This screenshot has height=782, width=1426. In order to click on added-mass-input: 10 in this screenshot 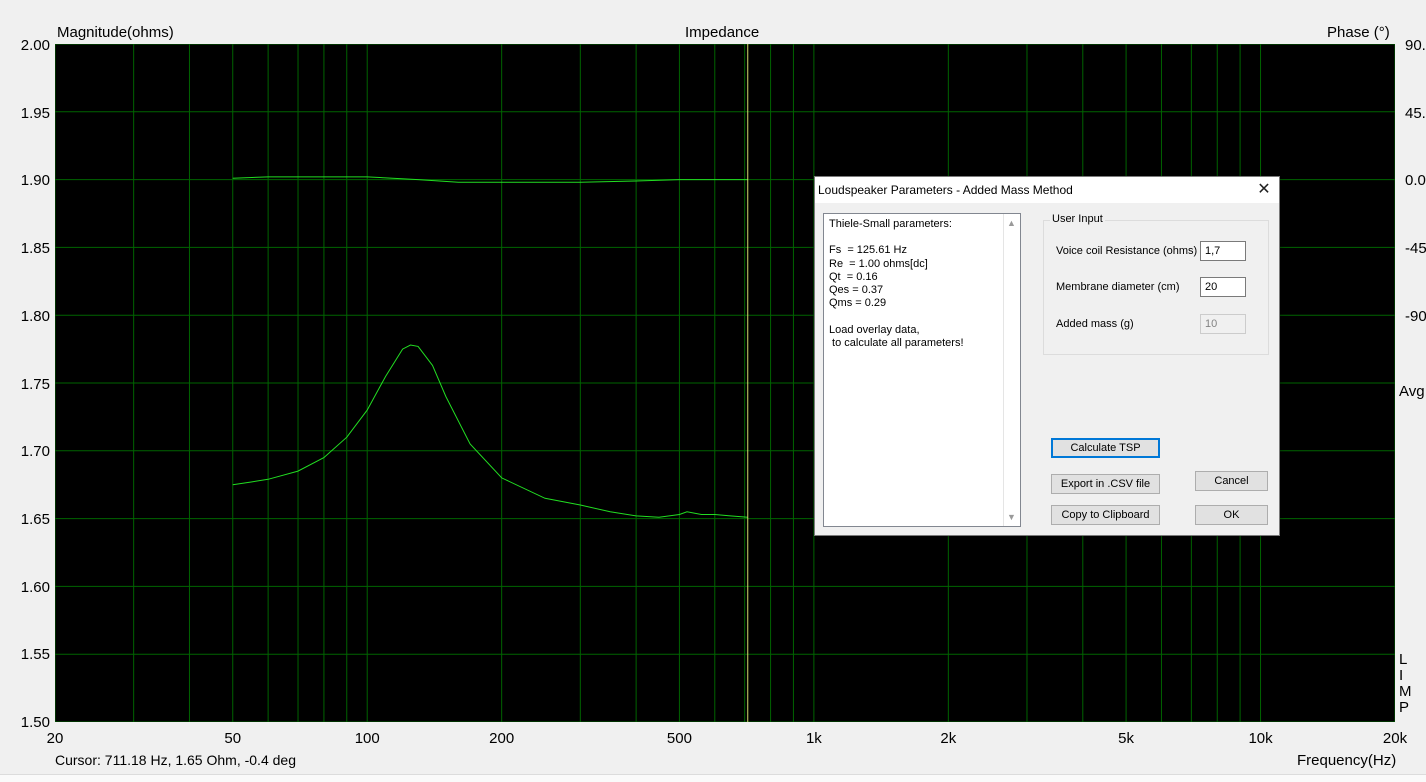, I will do `click(1223, 324)`.